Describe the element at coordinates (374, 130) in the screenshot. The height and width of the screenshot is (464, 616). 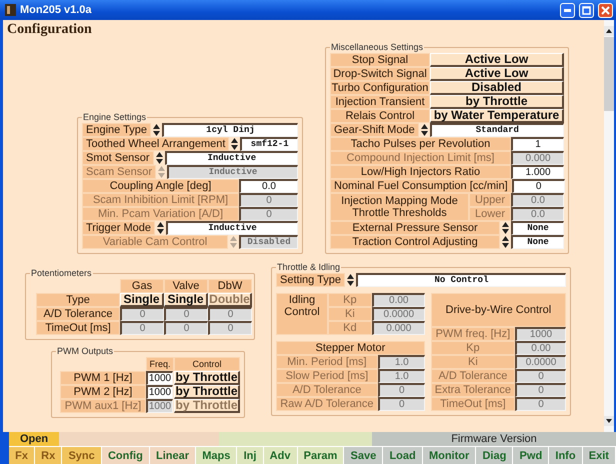
I see `field-label: Gear-Shift Mode` at that location.